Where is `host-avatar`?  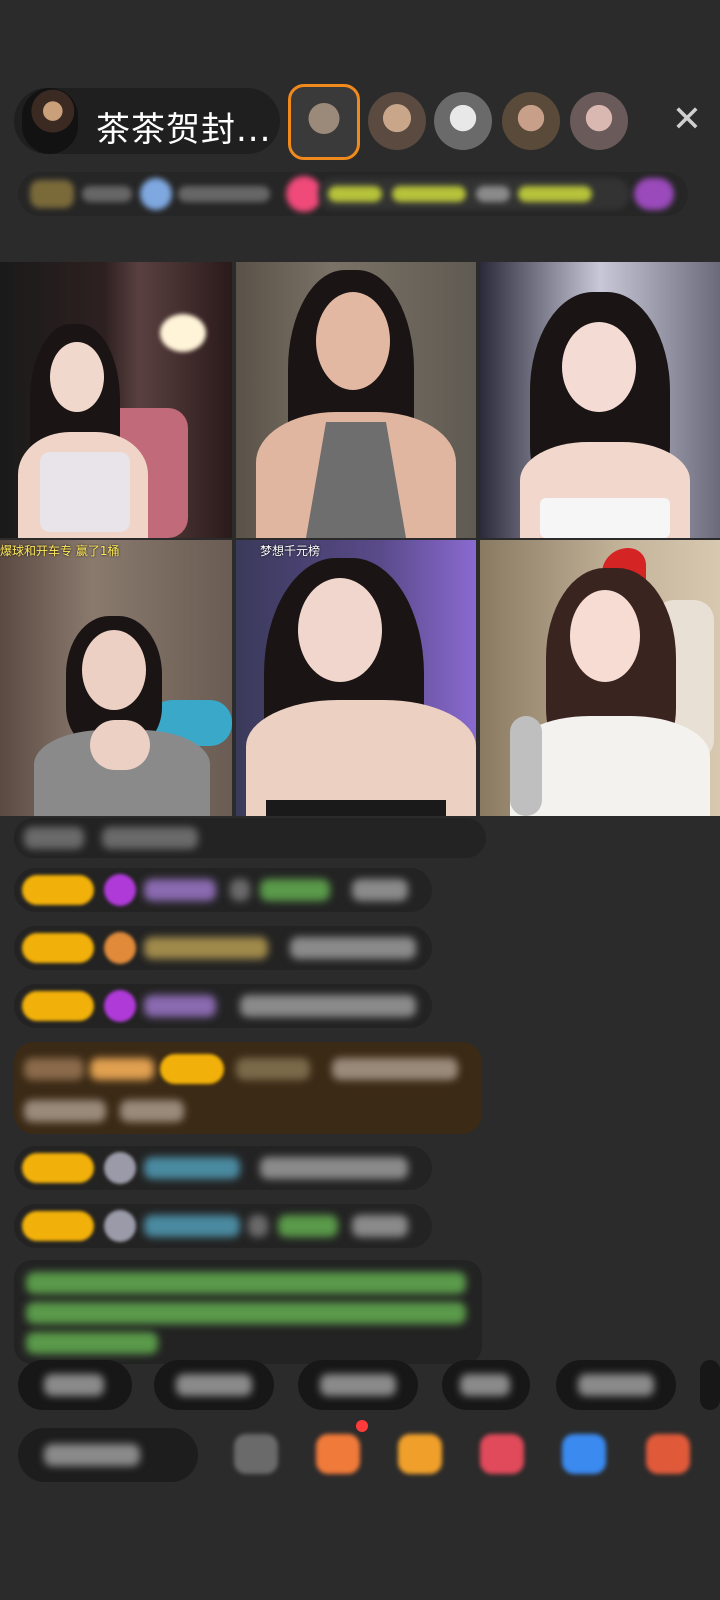 host-avatar is located at coordinates (50, 121).